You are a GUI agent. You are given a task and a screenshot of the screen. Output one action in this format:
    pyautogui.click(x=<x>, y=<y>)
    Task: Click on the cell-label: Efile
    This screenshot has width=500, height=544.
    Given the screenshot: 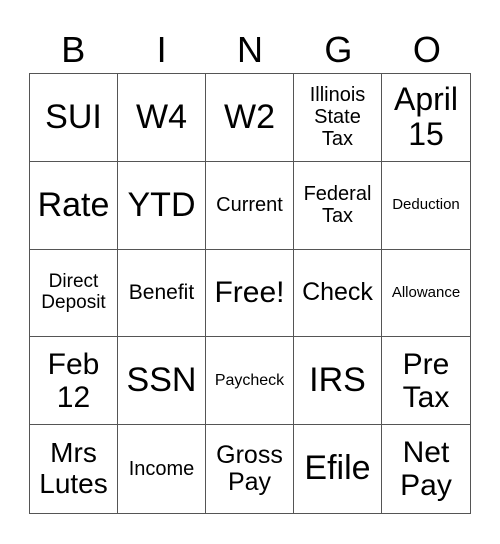 What is the action you would take?
    pyautogui.click(x=337, y=468)
    